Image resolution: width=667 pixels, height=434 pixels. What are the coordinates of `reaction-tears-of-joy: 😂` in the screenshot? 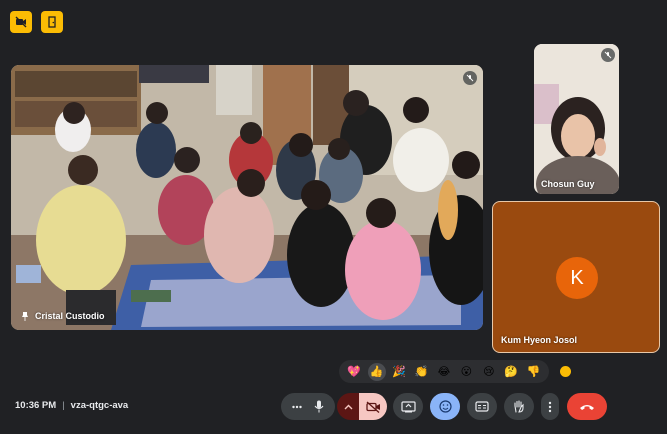 It's located at (444, 372).